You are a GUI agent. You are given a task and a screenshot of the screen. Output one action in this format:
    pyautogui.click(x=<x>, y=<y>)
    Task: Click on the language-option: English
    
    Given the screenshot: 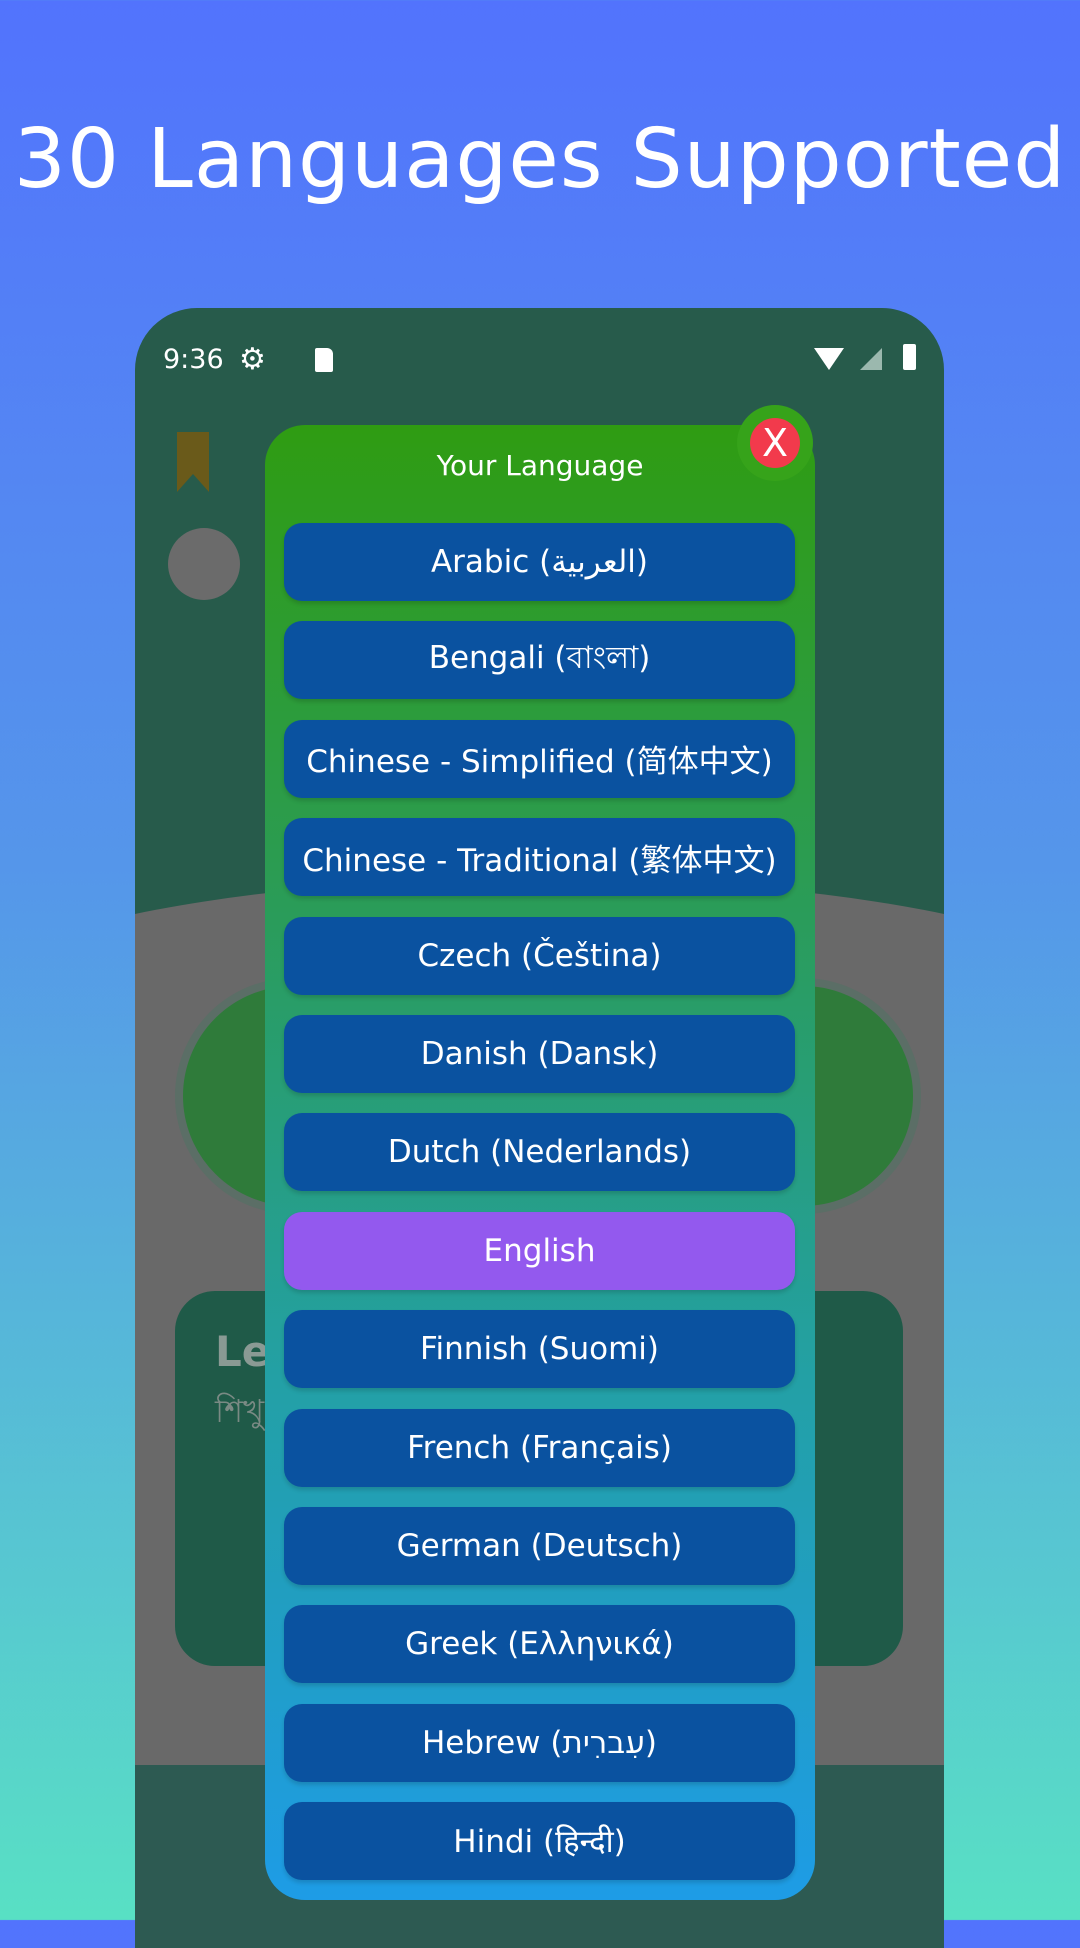 What is the action you would take?
    pyautogui.click(x=539, y=1250)
    